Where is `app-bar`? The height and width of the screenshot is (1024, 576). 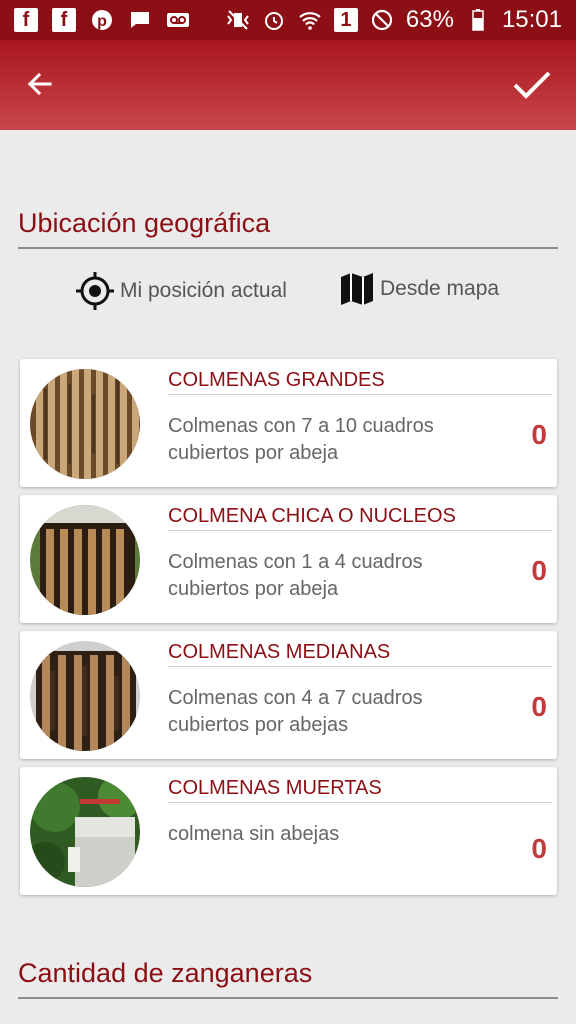 app-bar is located at coordinates (288, 85).